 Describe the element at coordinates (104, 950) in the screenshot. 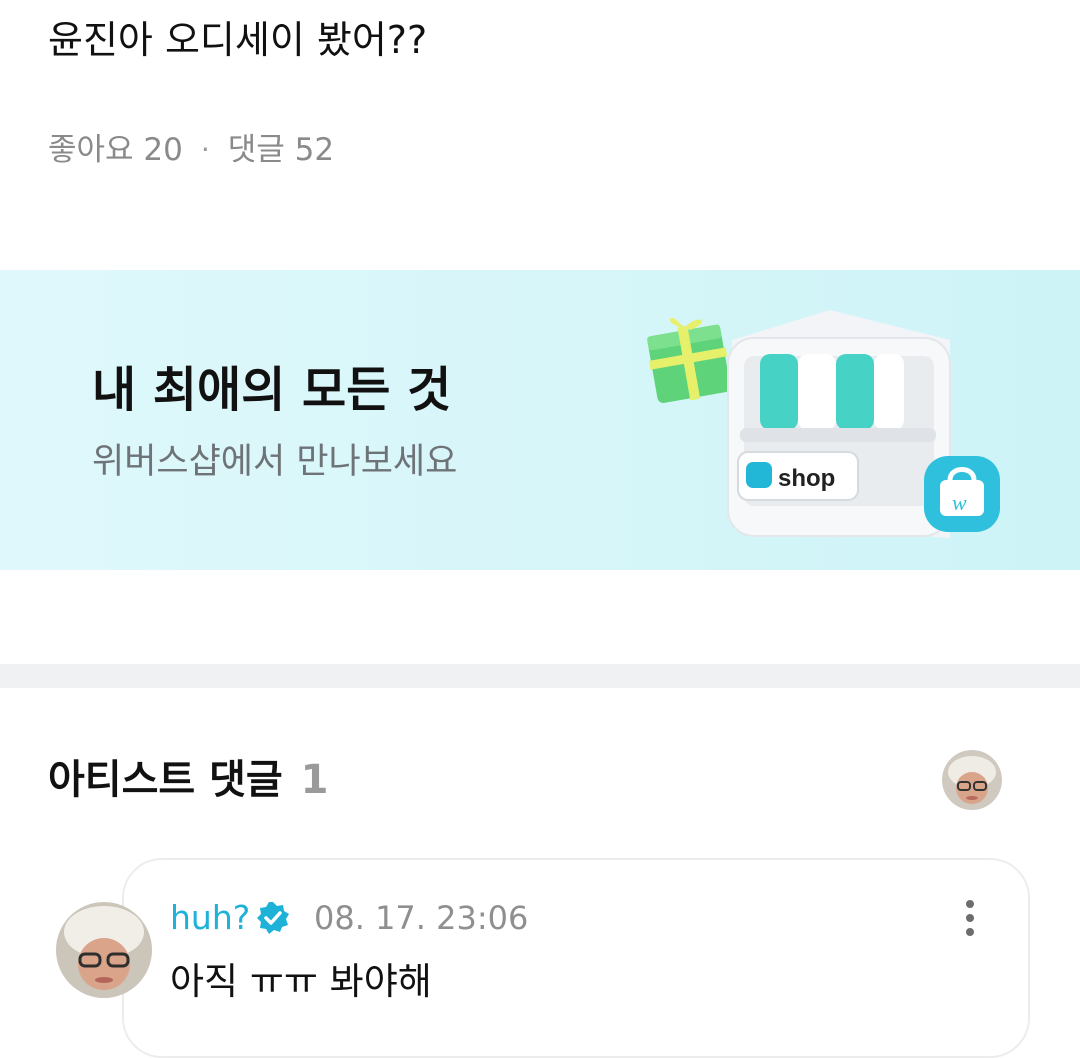

I see `comment-avatar` at that location.